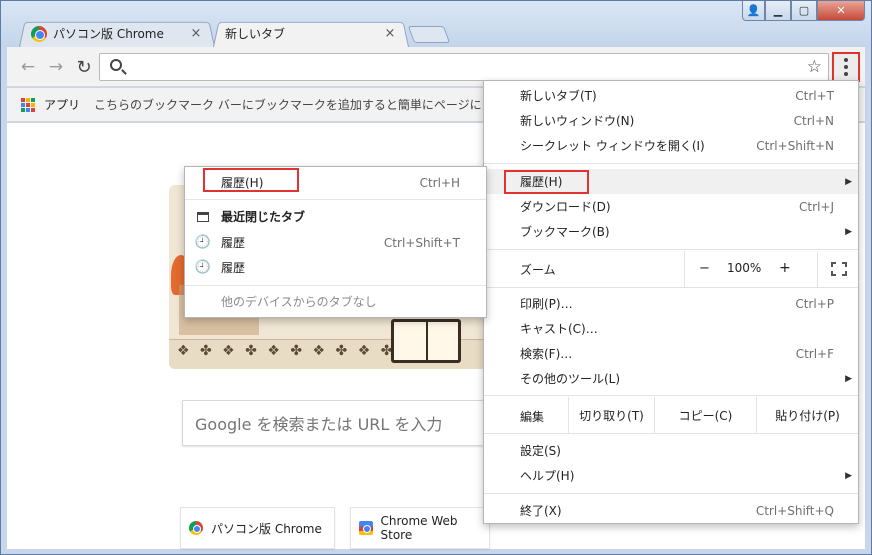 This screenshot has height=555, width=872. I want to click on most-visited-tile: Chrome Web Store, so click(420, 528).